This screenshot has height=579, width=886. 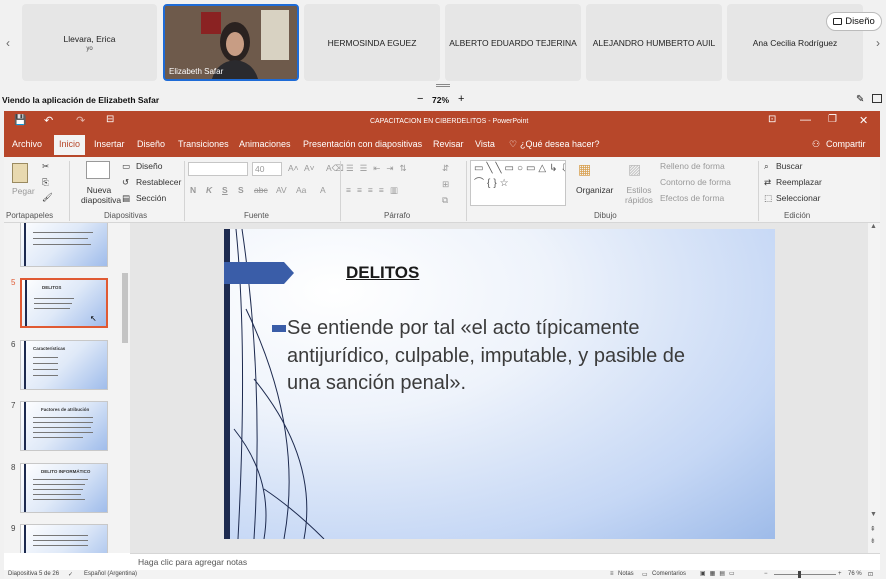 What do you see at coordinates (772, 119) in the screenshot?
I see `ribbon-display-icon: ⊡` at bounding box center [772, 119].